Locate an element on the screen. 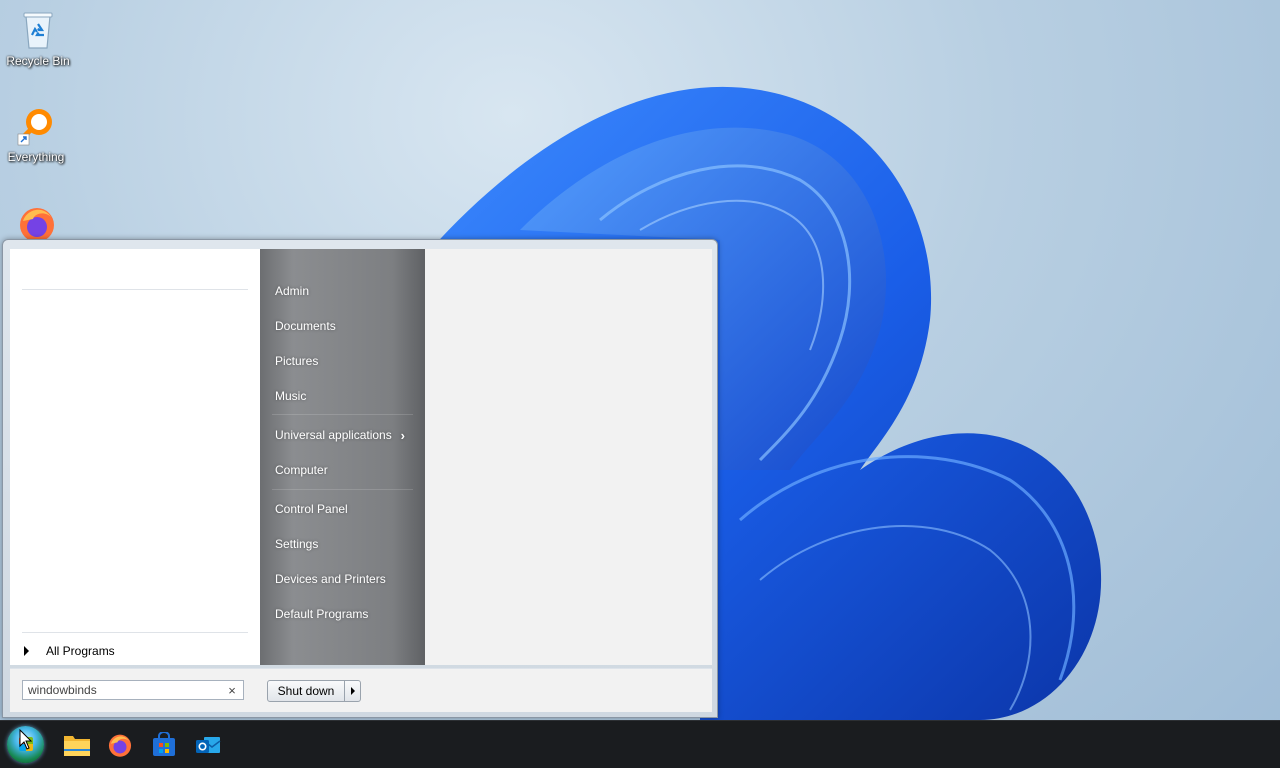 This screenshot has height=768, width=1280. file-explorer-icon is located at coordinates (77, 746).